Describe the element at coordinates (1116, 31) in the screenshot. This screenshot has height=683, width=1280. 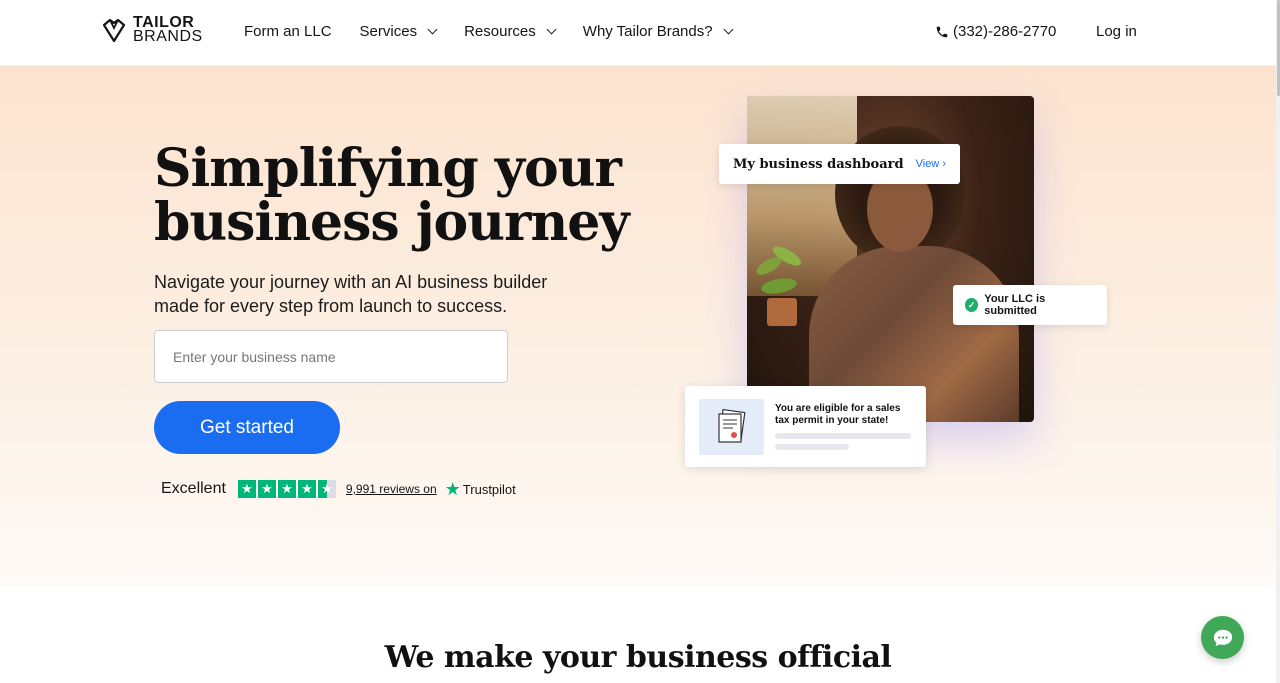
I see `login-link: Log in` at that location.